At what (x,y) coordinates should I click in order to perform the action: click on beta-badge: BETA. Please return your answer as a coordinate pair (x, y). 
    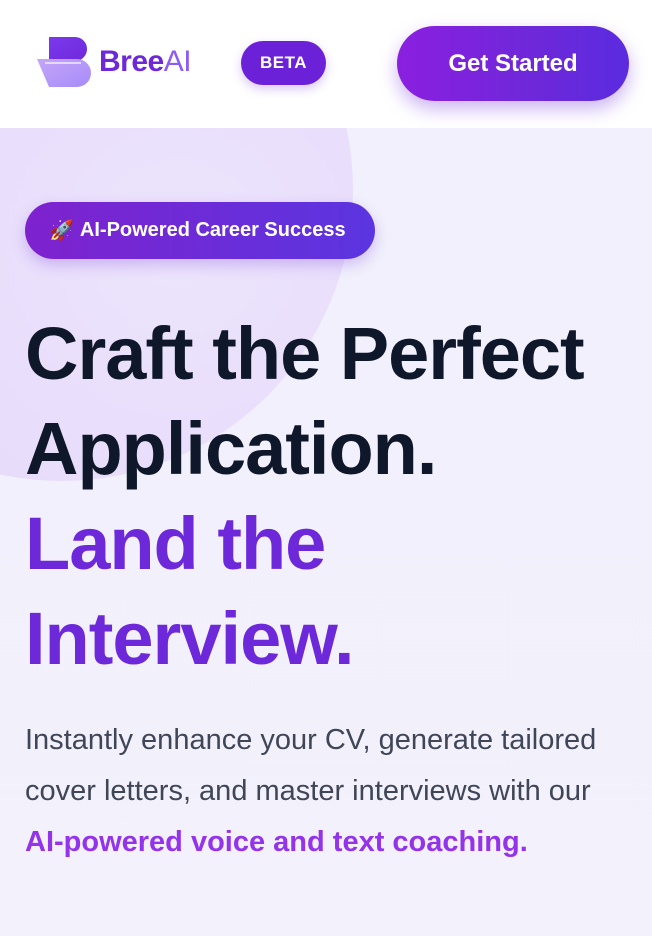
    Looking at the image, I should click on (283, 63).